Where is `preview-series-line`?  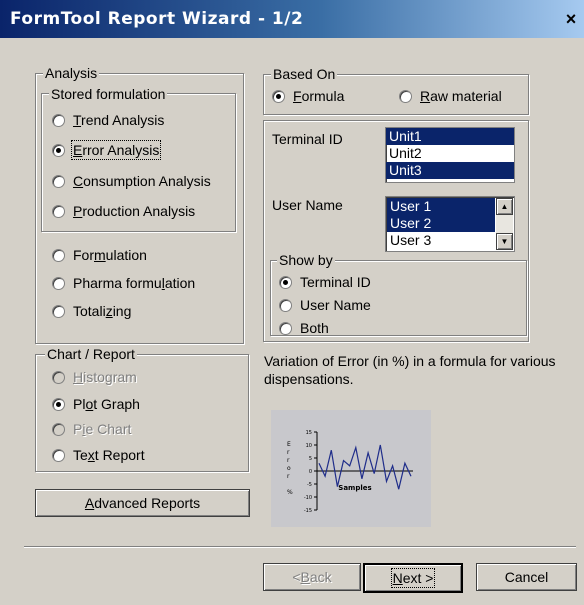
preview-series-line is located at coordinates (365, 467).